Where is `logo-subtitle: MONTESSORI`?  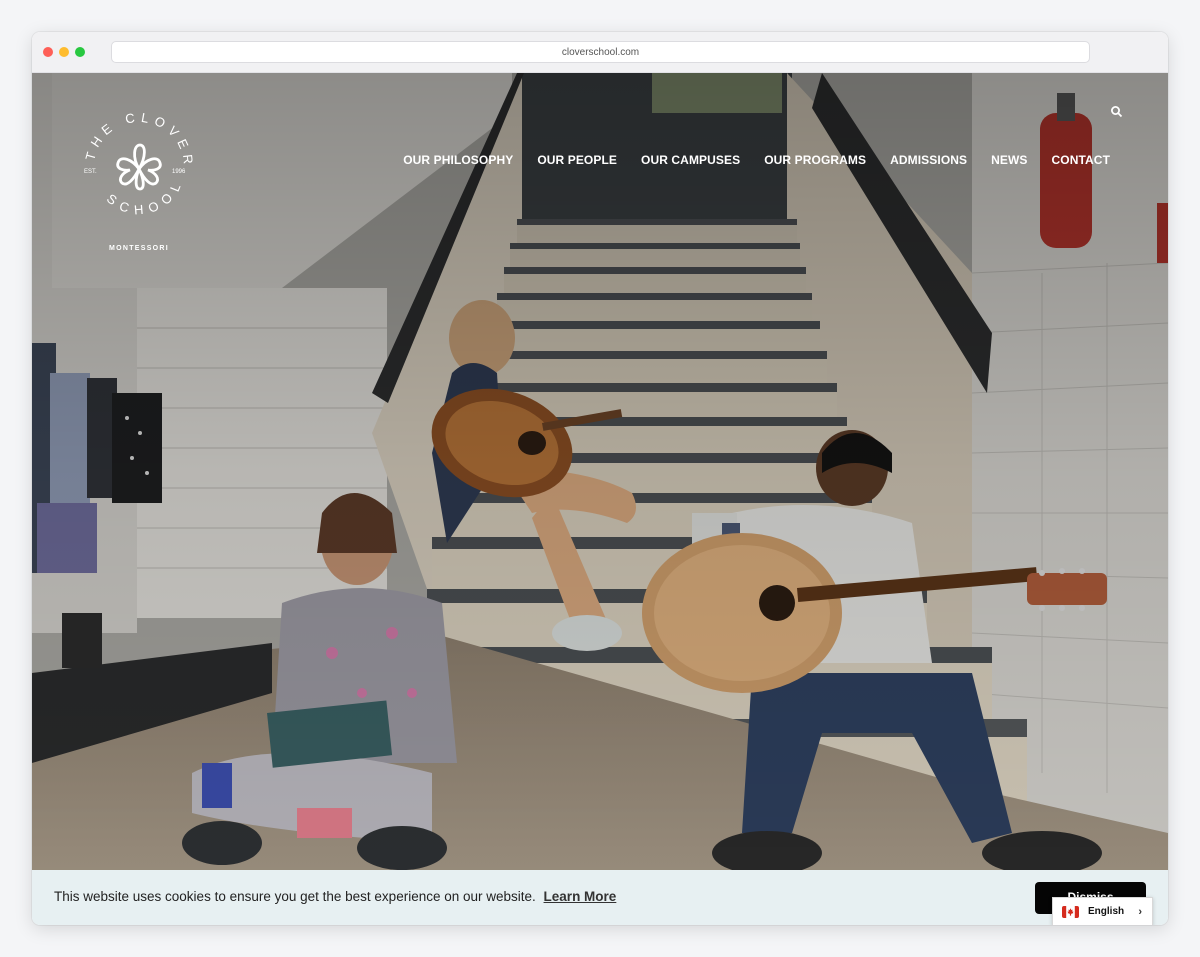
logo-subtitle: MONTESSORI is located at coordinates (139, 248).